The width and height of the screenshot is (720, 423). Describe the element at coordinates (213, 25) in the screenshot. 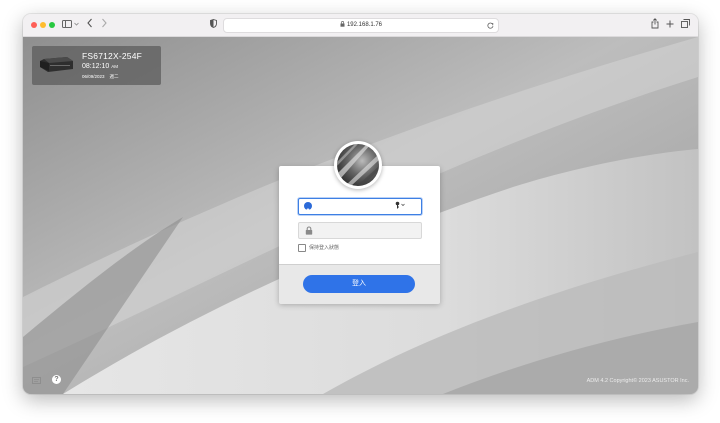

I see `shield-icon` at that location.